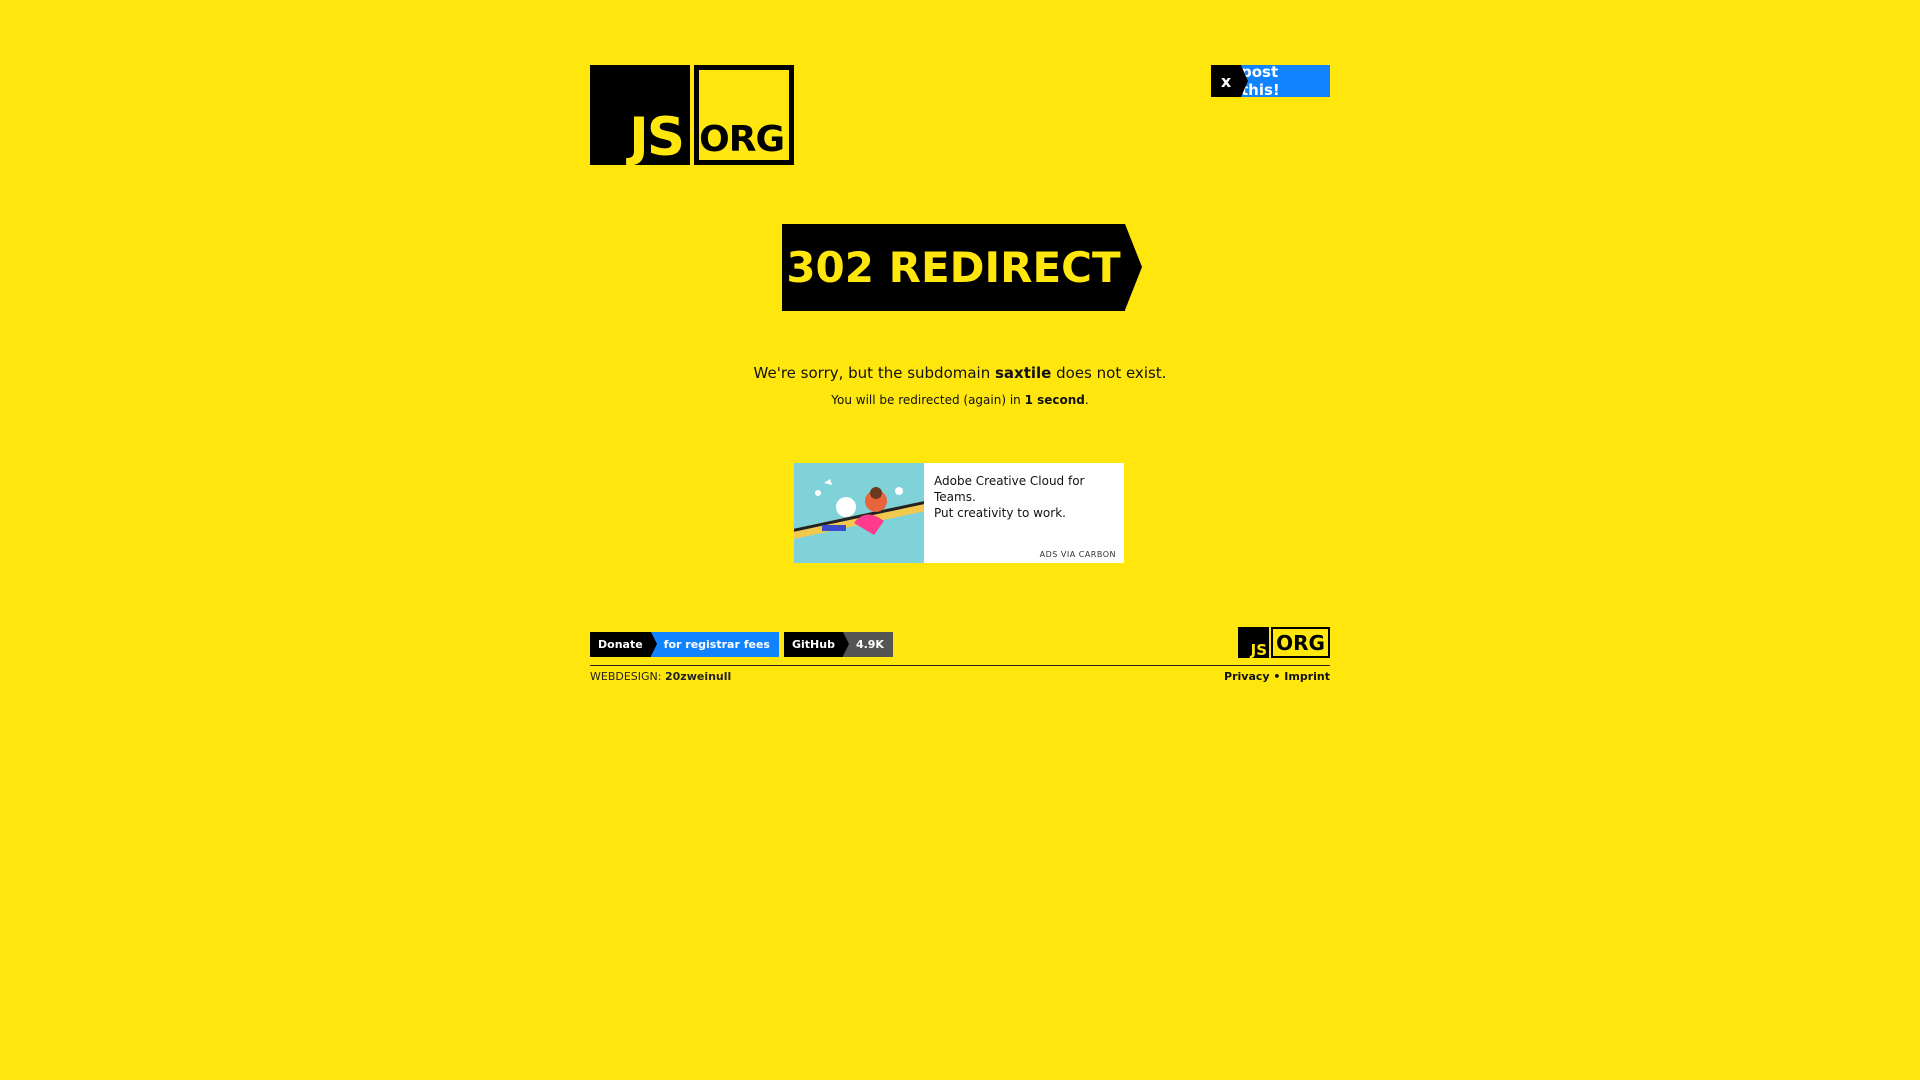 The image size is (1920, 1080). Describe the element at coordinates (859, 513) in the screenshot. I see `ad-image` at that location.